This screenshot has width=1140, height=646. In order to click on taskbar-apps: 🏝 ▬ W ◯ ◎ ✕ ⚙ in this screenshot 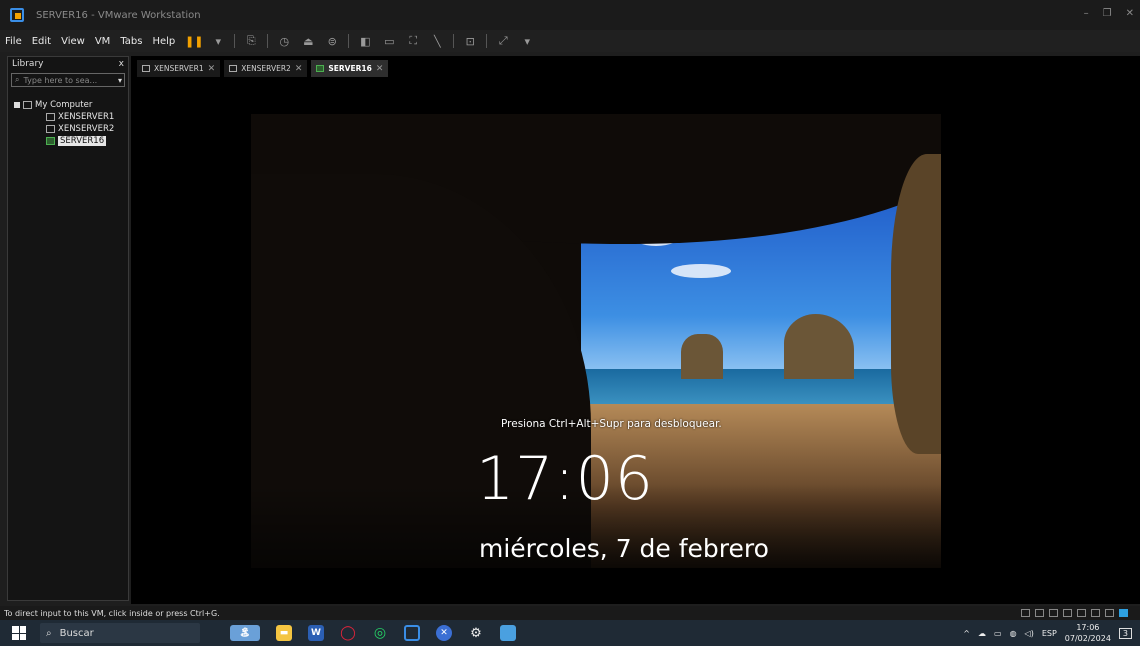, I will do `click(373, 633)`.